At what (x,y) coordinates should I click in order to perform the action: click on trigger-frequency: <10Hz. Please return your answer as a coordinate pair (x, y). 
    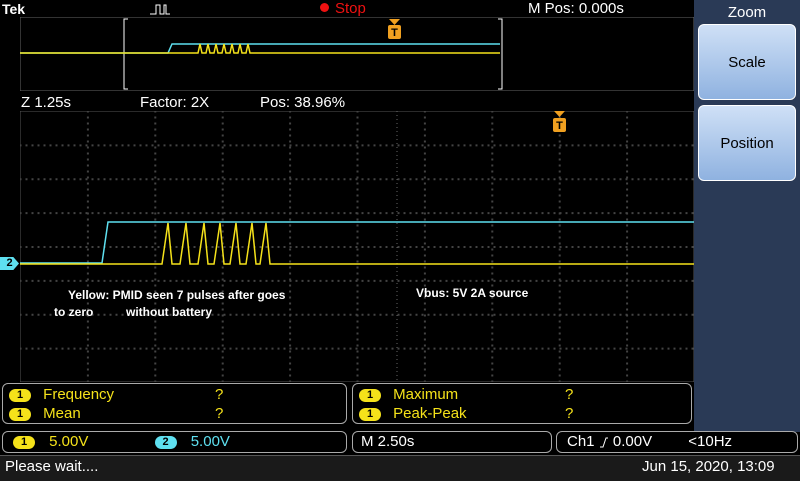
    Looking at the image, I should click on (710, 441).